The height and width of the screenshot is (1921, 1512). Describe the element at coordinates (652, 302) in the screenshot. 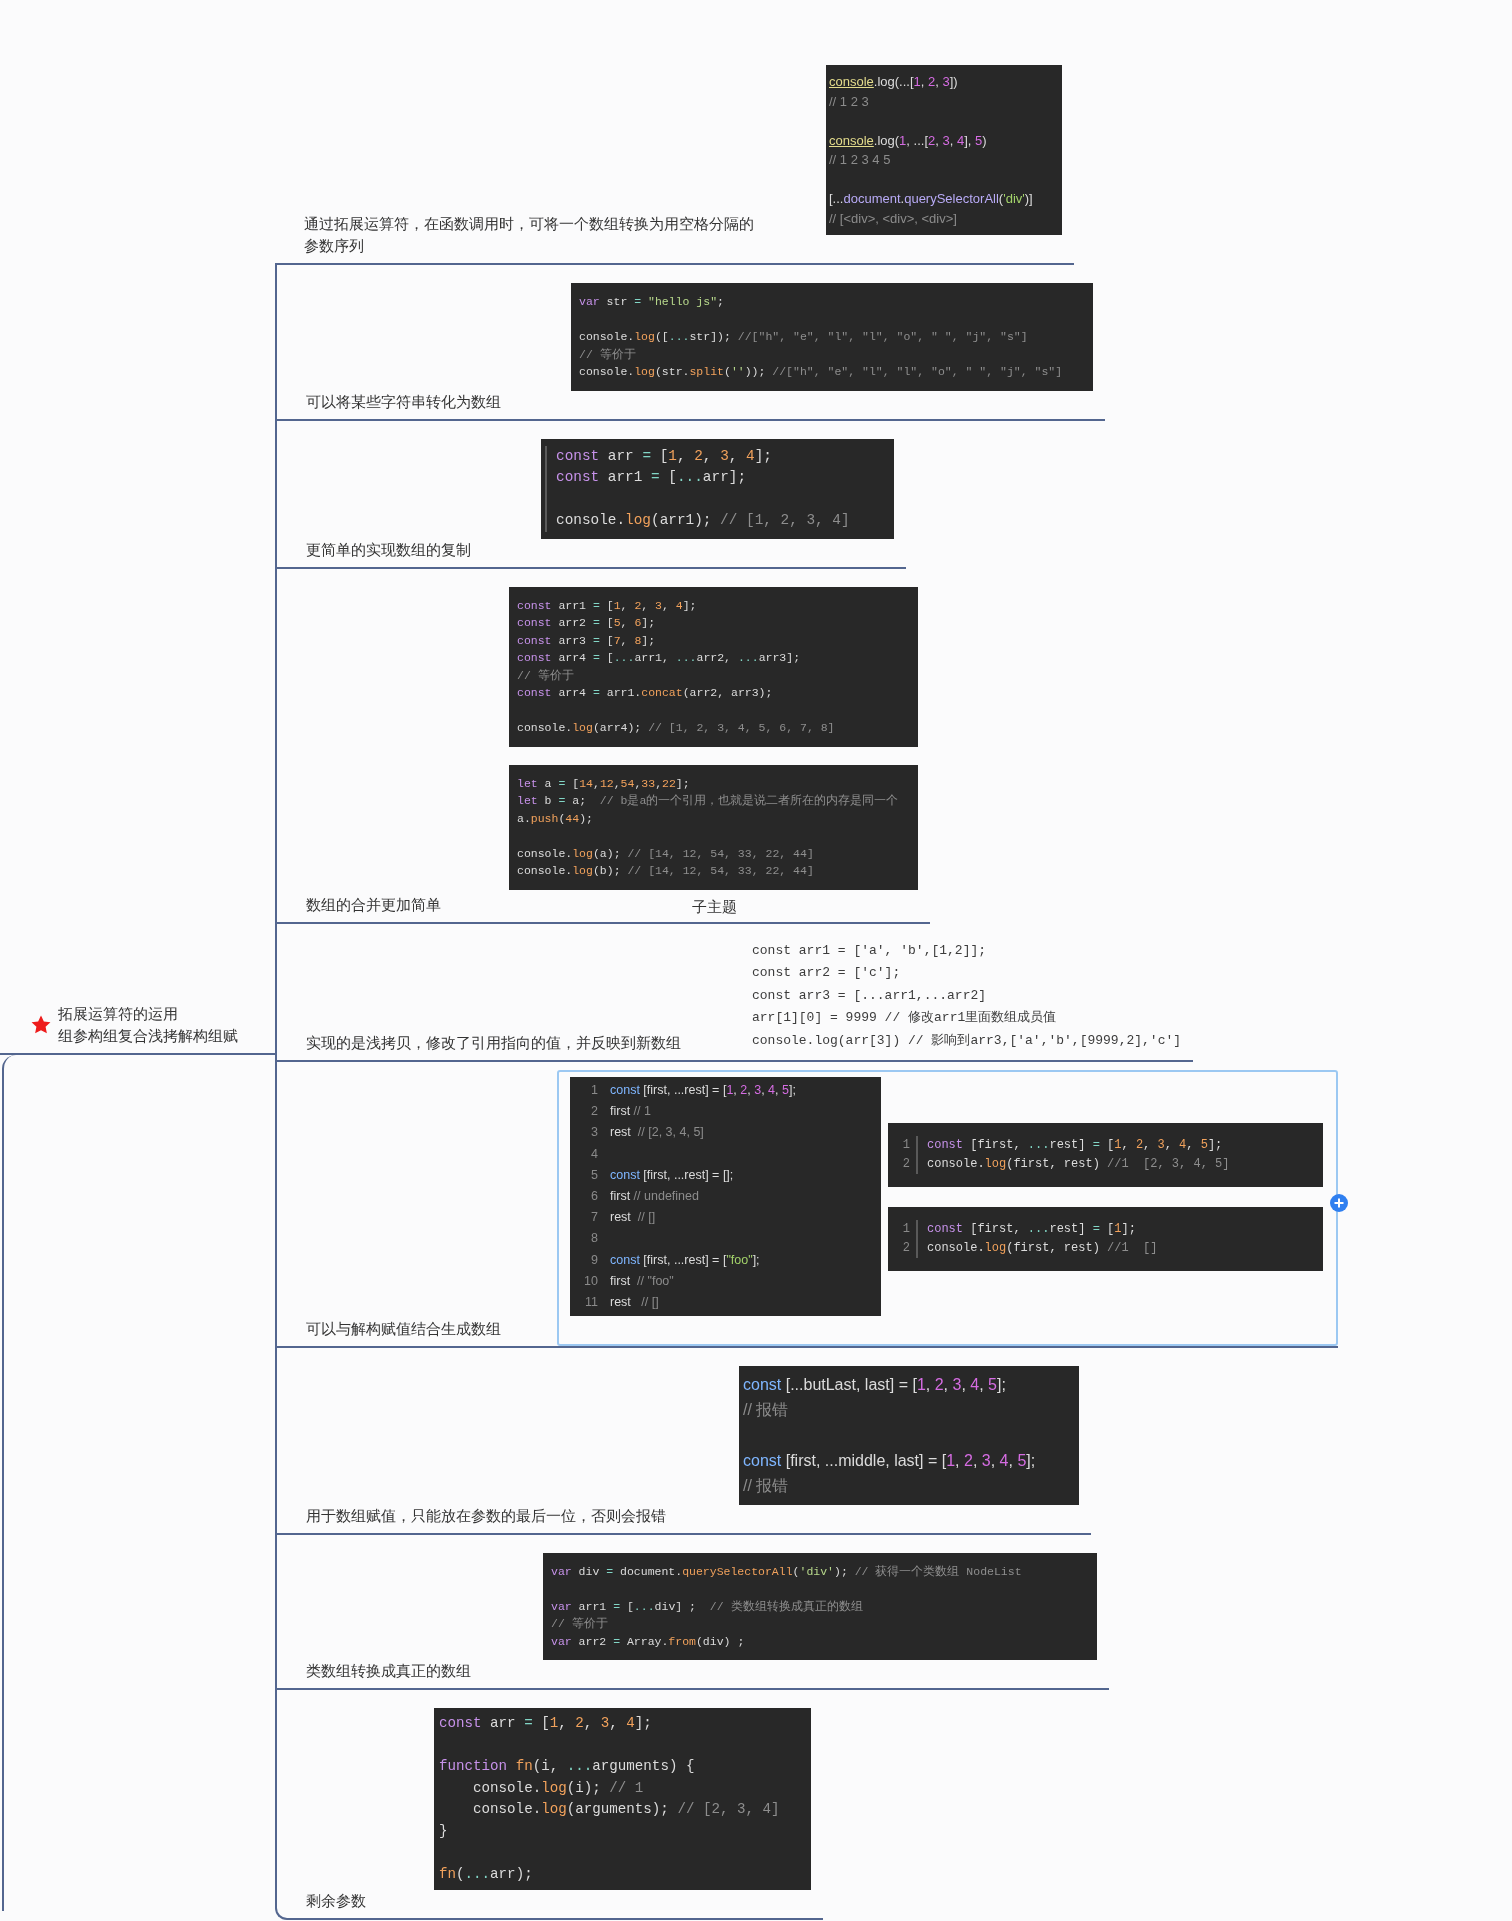

I see `code-line: var str = "hello js";` at that location.